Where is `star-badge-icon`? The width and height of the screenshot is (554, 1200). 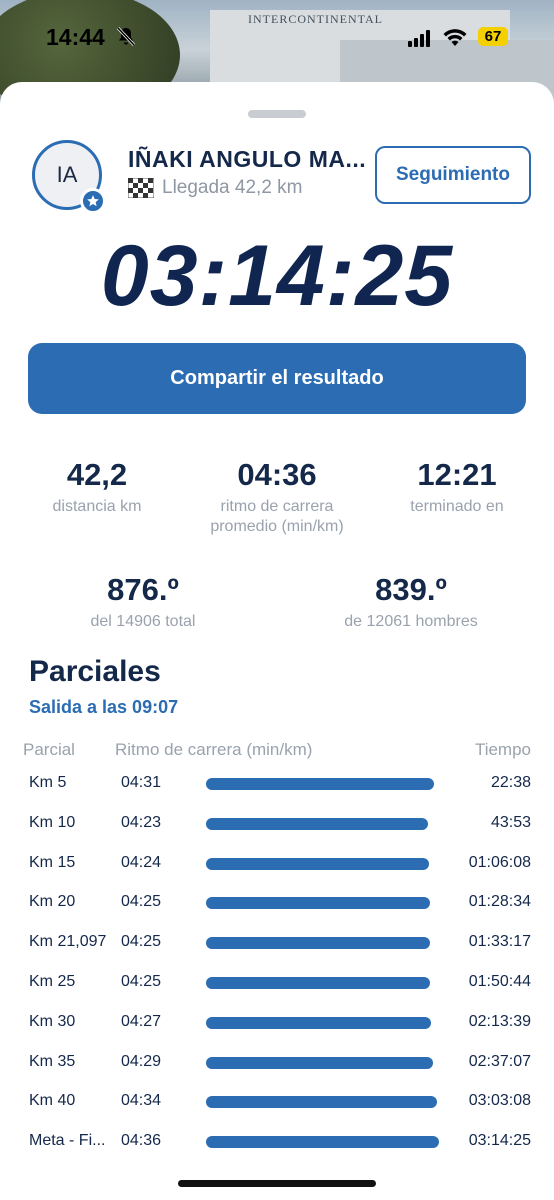
star-badge-icon is located at coordinates (93, 201).